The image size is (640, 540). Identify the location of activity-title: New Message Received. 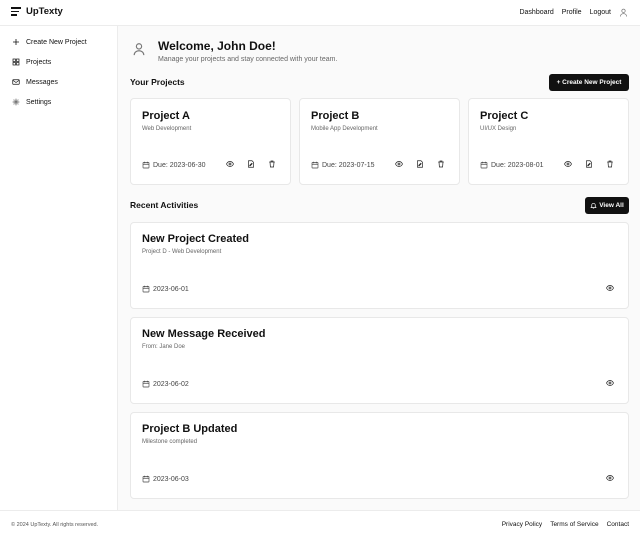
(204, 334).